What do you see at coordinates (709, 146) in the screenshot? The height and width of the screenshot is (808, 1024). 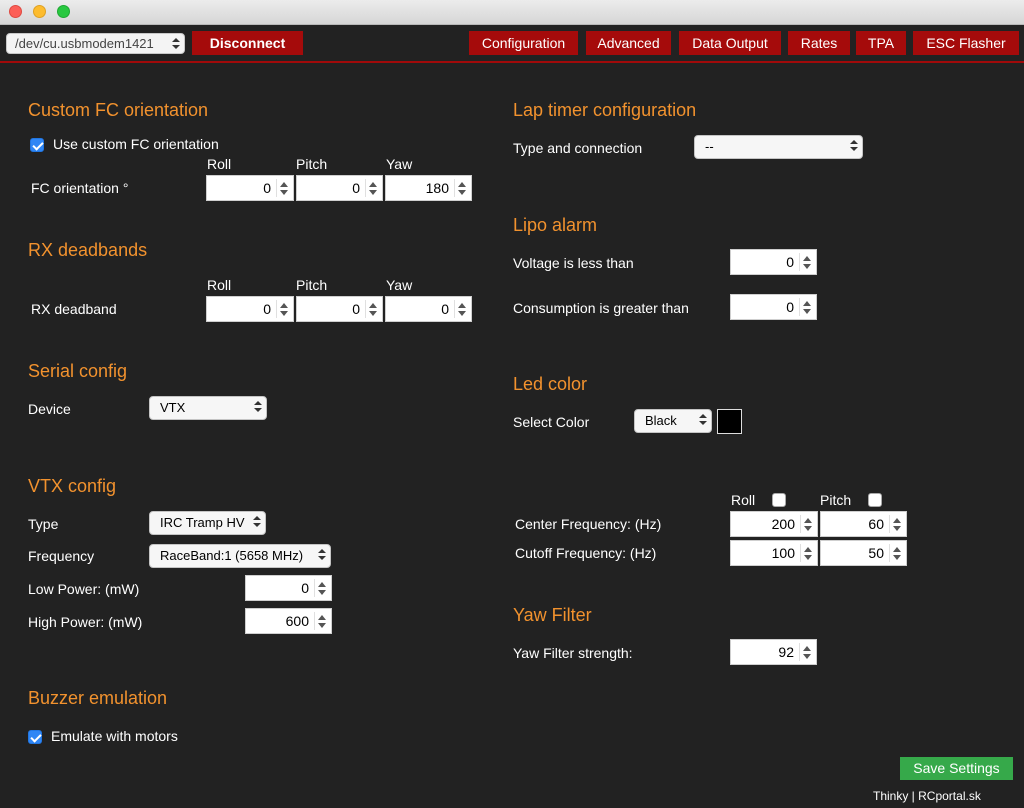 I see `lap-timer-type-value: --` at bounding box center [709, 146].